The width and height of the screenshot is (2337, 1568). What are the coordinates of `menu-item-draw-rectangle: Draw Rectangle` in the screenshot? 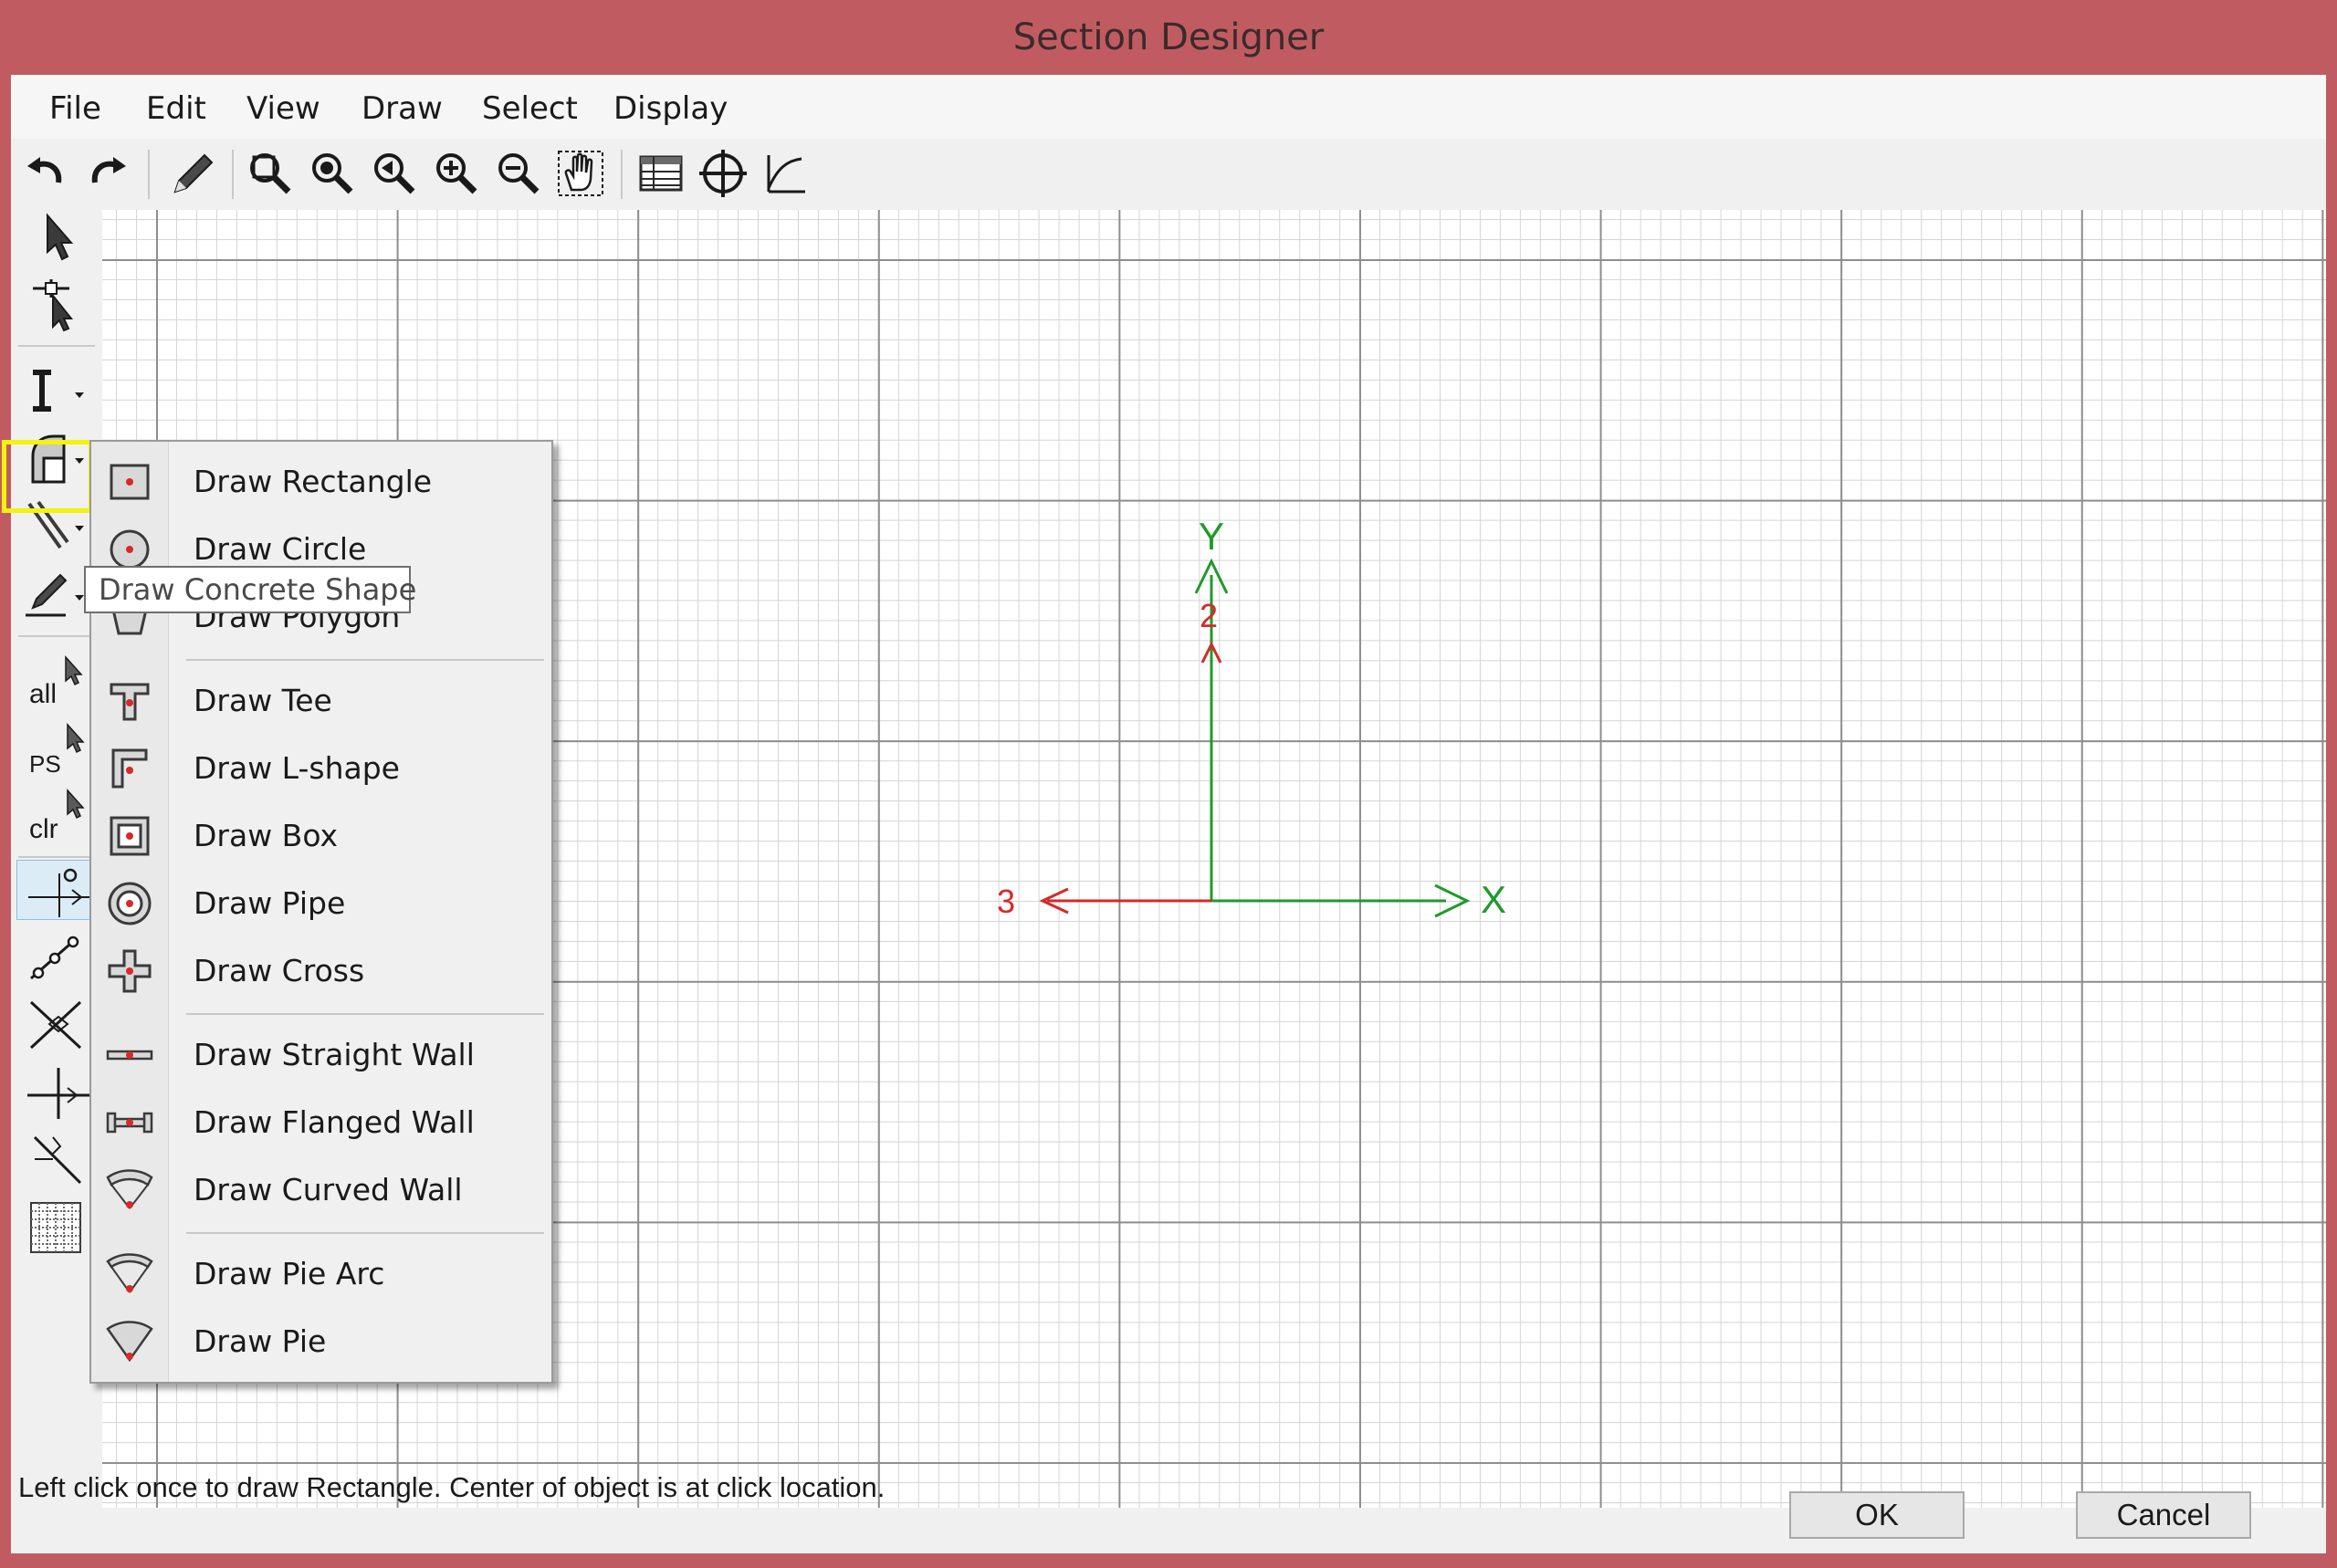 It's located at (321, 482).